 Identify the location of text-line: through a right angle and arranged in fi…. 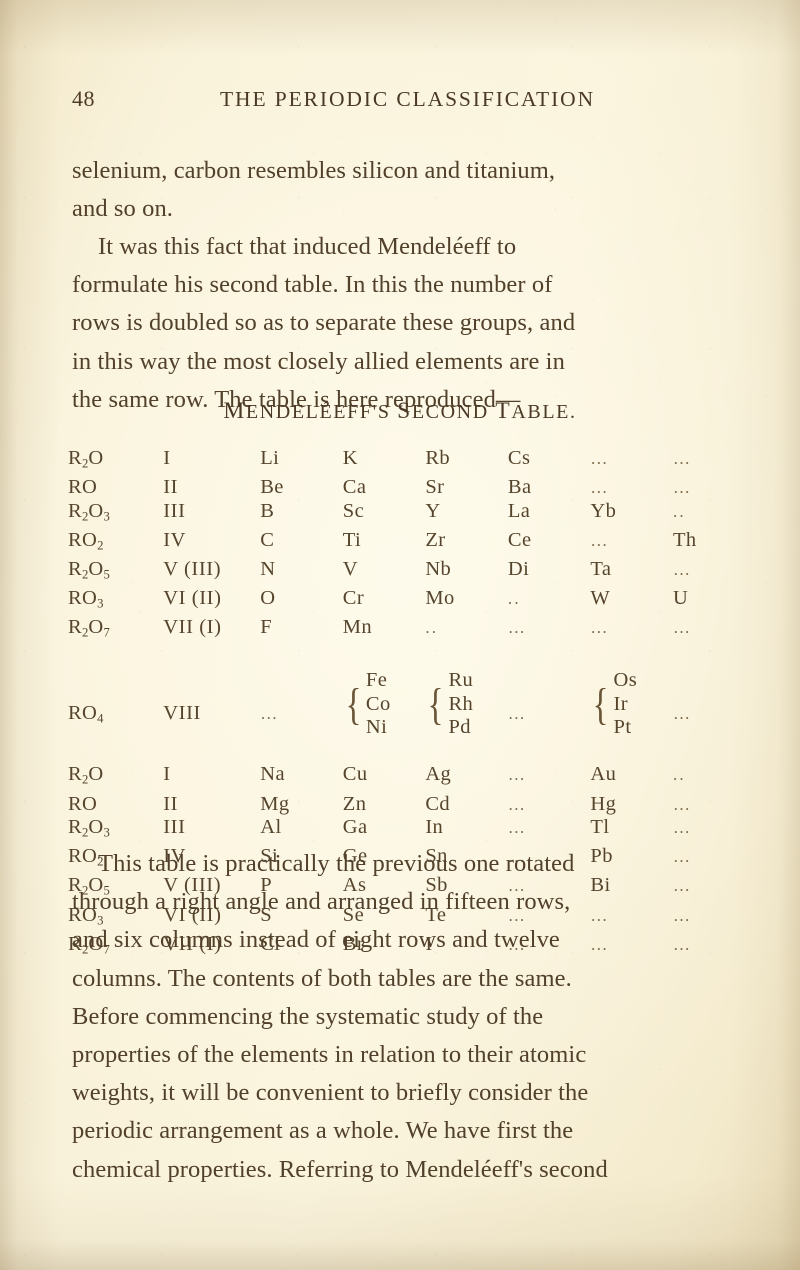
(321, 902).